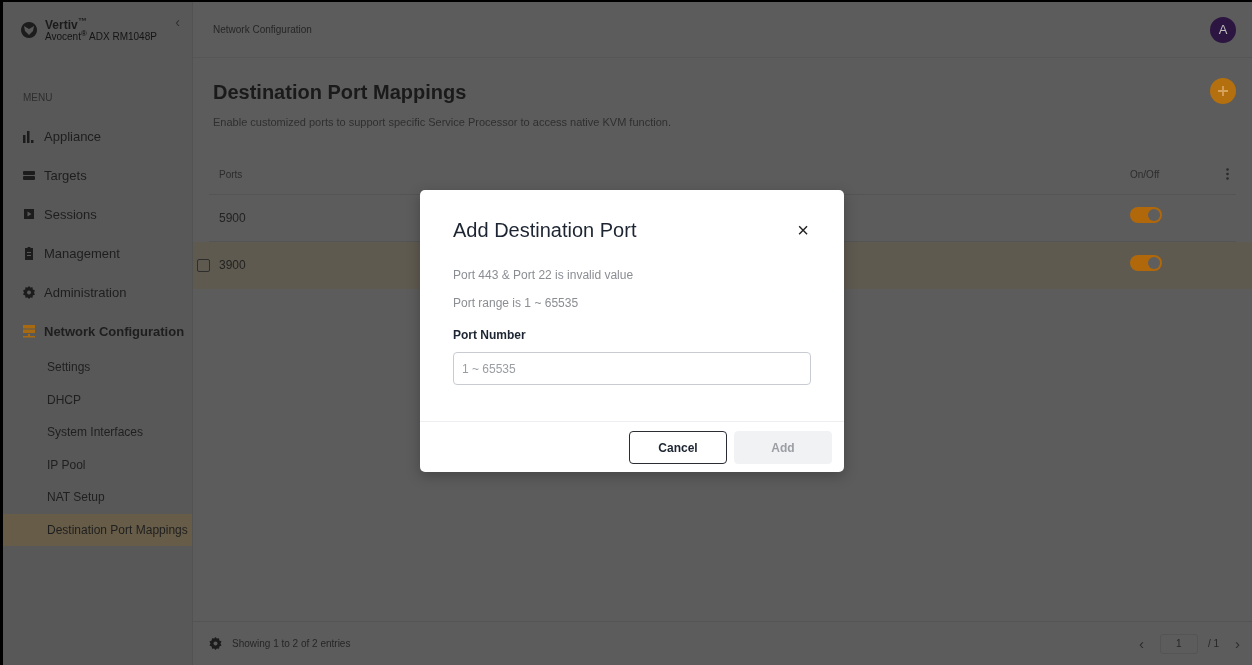  What do you see at coordinates (97, 331) in the screenshot?
I see `sidebar-item: Network Configuration` at bounding box center [97, 331].